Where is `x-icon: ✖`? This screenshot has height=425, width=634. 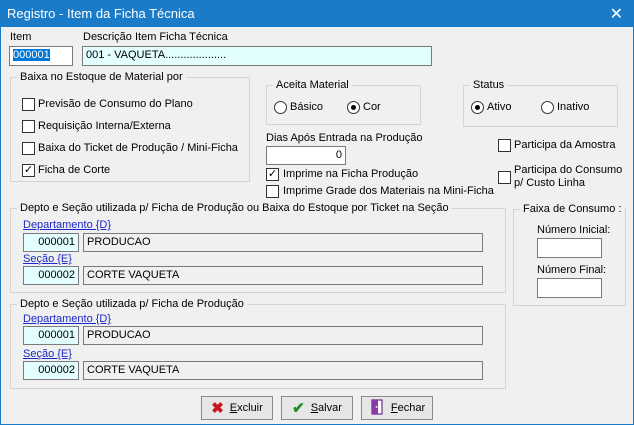 x-icon: ✖ is located at coordinates (217, 408).